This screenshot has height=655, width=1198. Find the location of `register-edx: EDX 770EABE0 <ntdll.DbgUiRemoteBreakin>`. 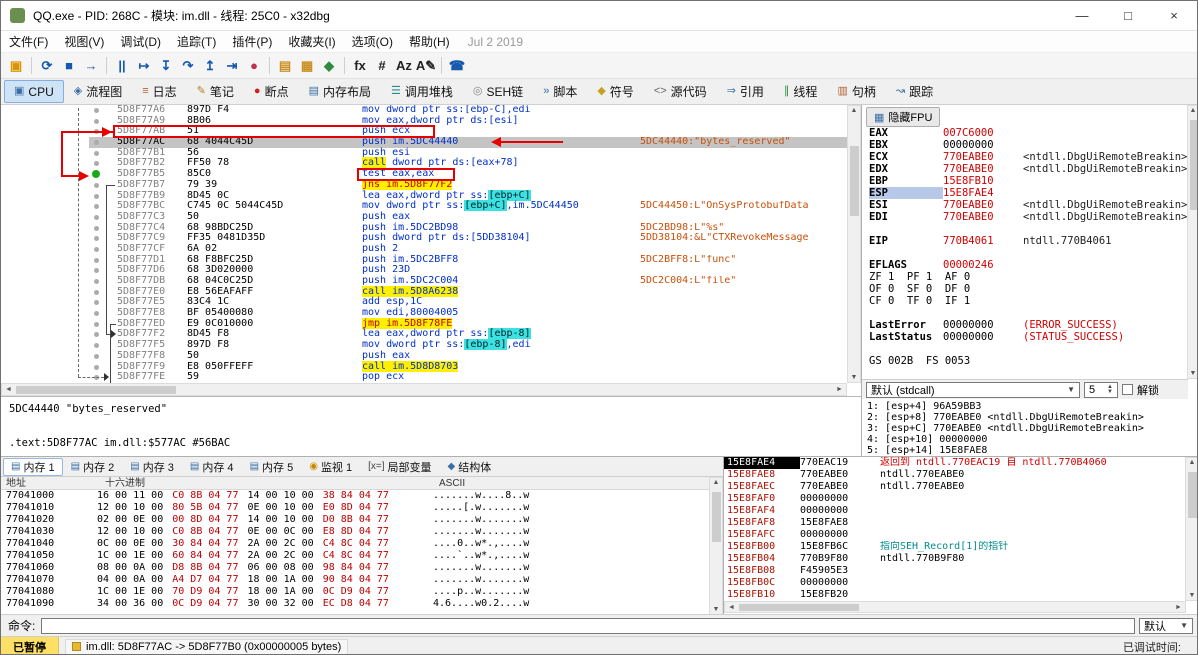

register-edx: EDX 770EABE0 <ntdll.DbgUiRemoteBreakin> is located at coordinates (1025, 169).